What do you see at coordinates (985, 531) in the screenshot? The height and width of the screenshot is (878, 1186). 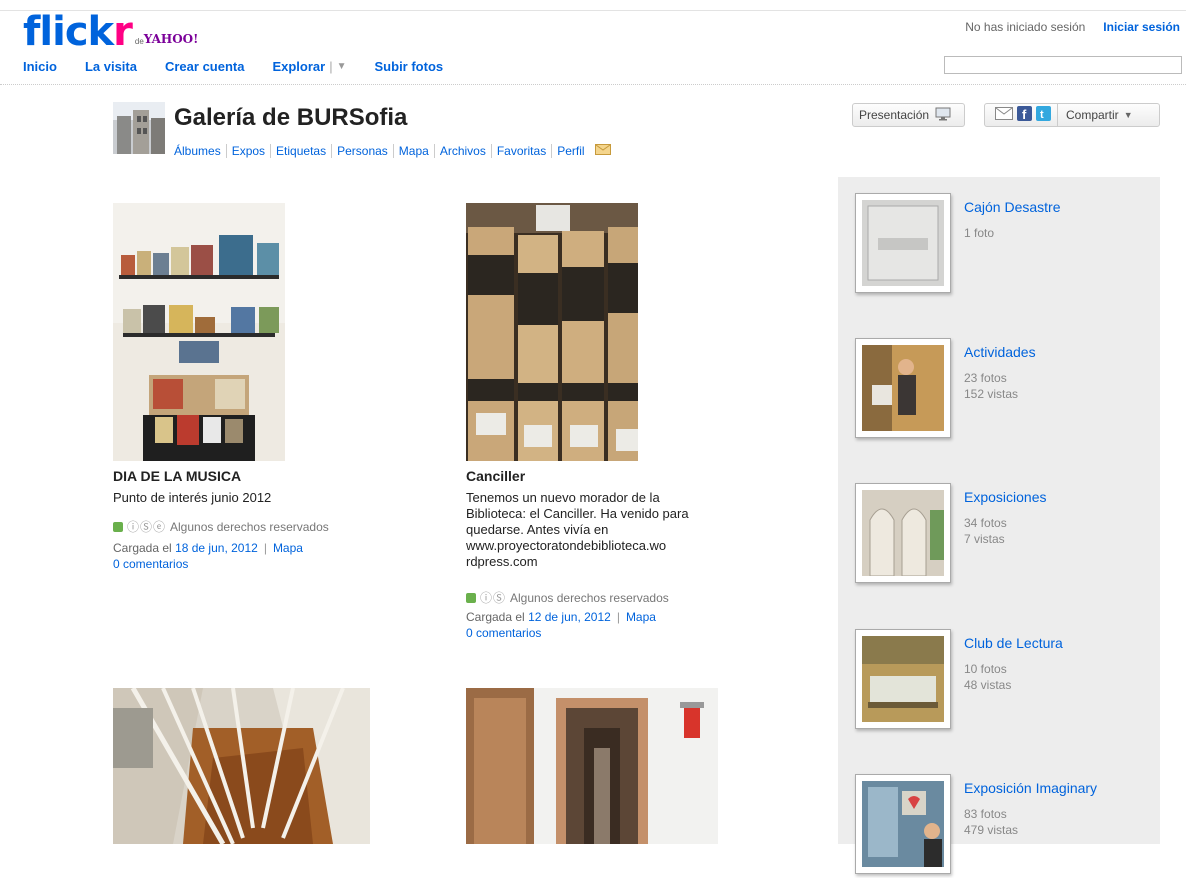 I see `set-stats: 34 fotos 7 vistas` at bounding box center [985, 531].